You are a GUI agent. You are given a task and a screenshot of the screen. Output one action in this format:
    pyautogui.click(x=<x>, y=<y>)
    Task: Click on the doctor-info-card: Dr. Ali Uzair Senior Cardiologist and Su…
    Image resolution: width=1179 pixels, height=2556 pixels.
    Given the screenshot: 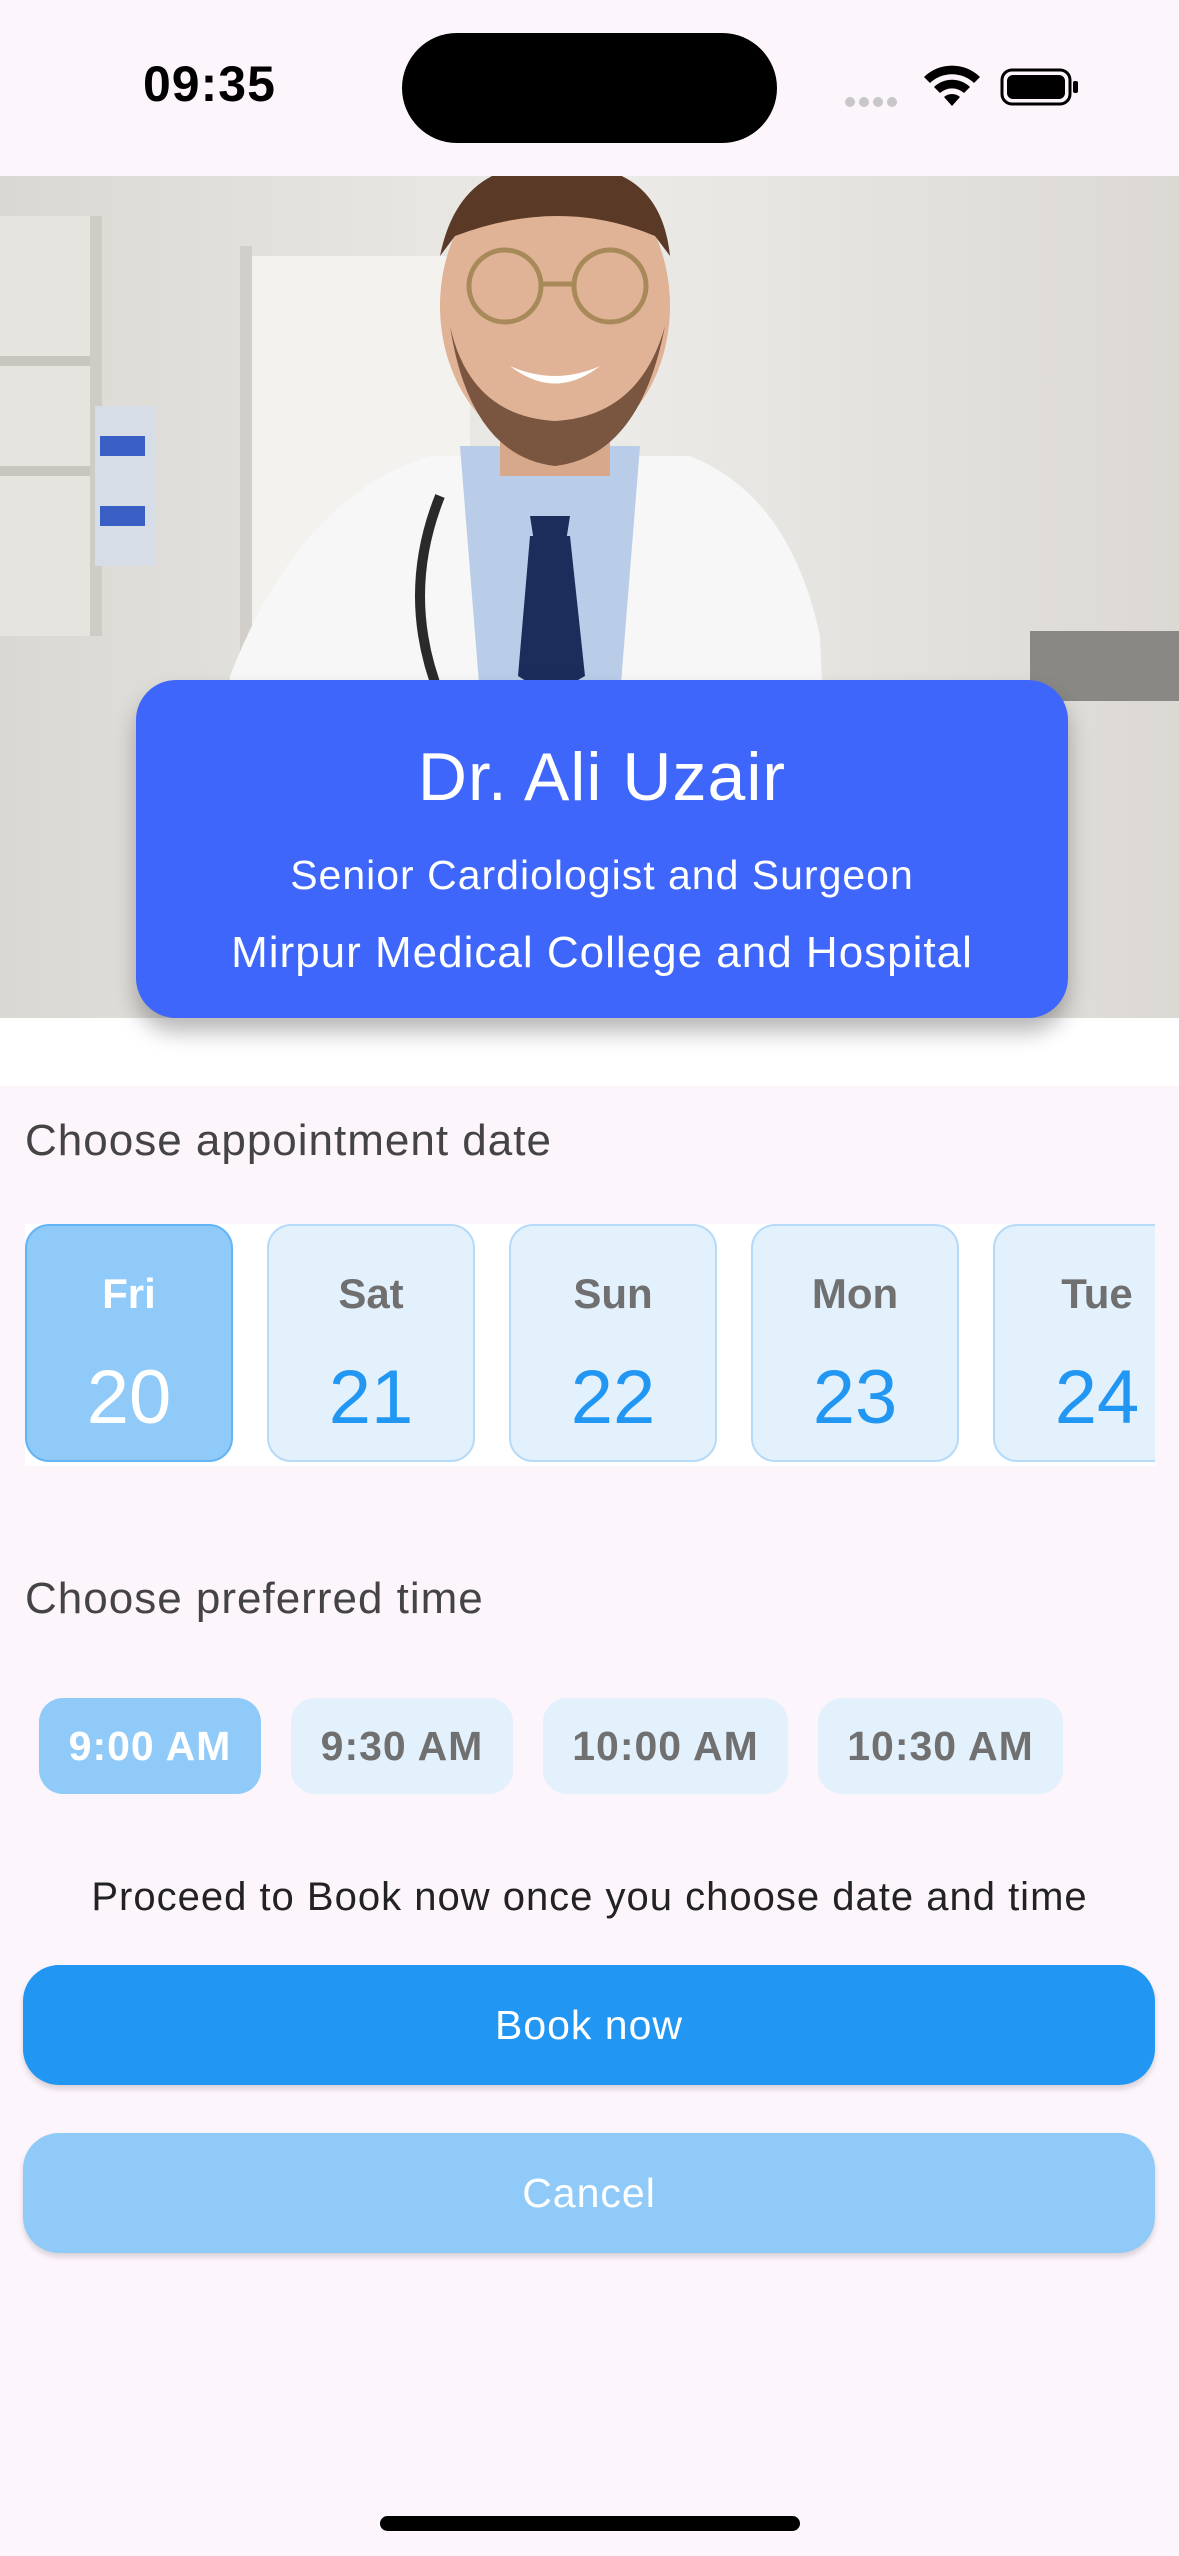 What is the action you would take?
    pyautogui.click(x=602, y=849)
    